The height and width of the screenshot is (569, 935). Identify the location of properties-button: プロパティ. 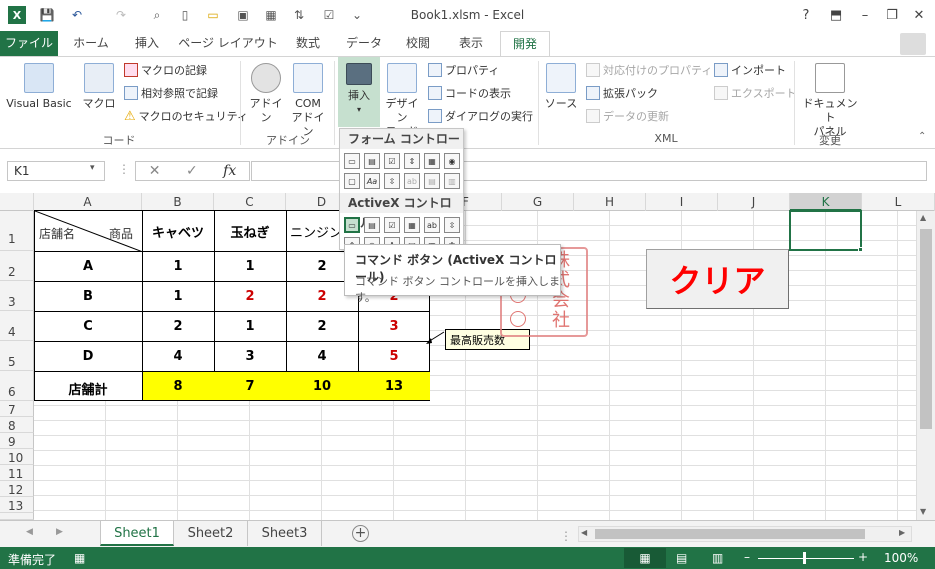
(463, 70).